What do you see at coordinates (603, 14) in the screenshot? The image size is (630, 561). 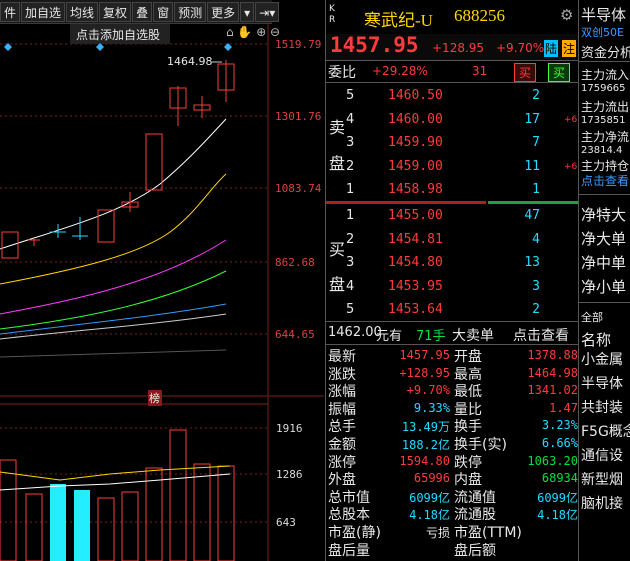 I see `sector-name: 半导体` at bounding box center [603, 14].